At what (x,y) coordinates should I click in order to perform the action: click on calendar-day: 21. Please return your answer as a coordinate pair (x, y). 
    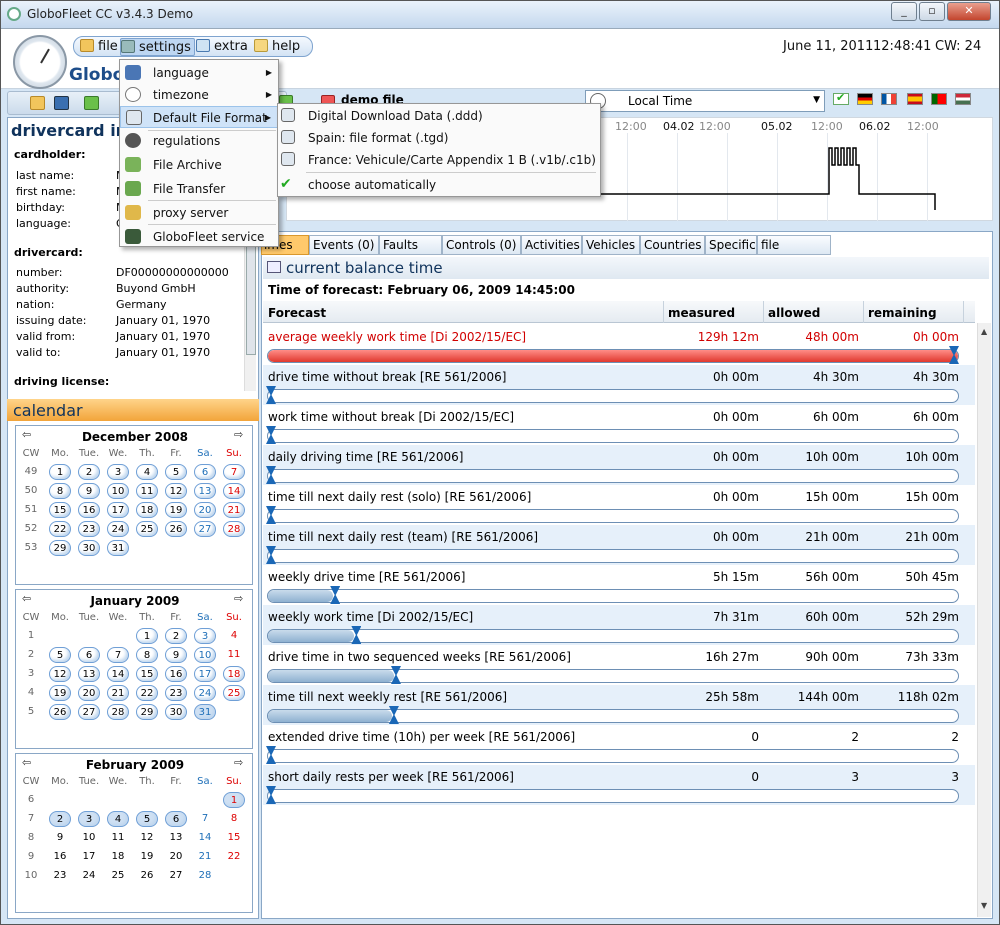
    Looking at the image, I should click on (205, 857).